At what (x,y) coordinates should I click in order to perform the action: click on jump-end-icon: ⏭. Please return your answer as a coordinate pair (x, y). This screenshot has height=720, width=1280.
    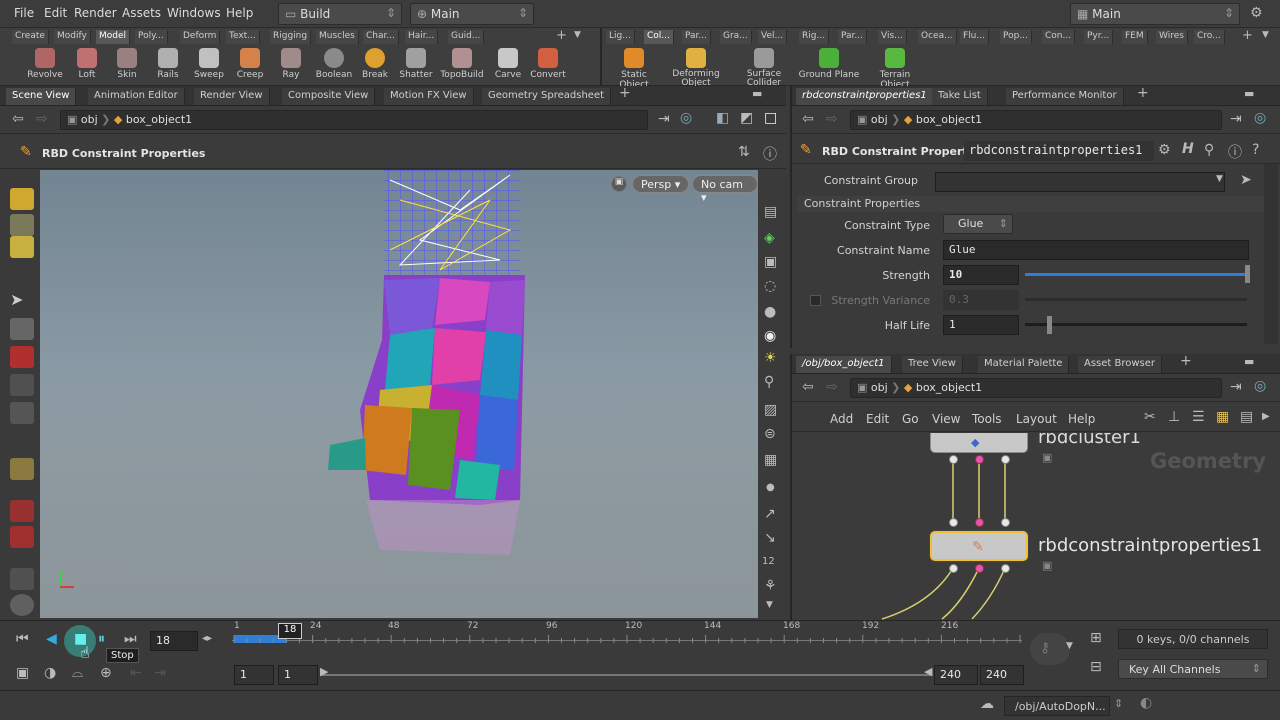
    Looking at the image, I should click on (130, 639).